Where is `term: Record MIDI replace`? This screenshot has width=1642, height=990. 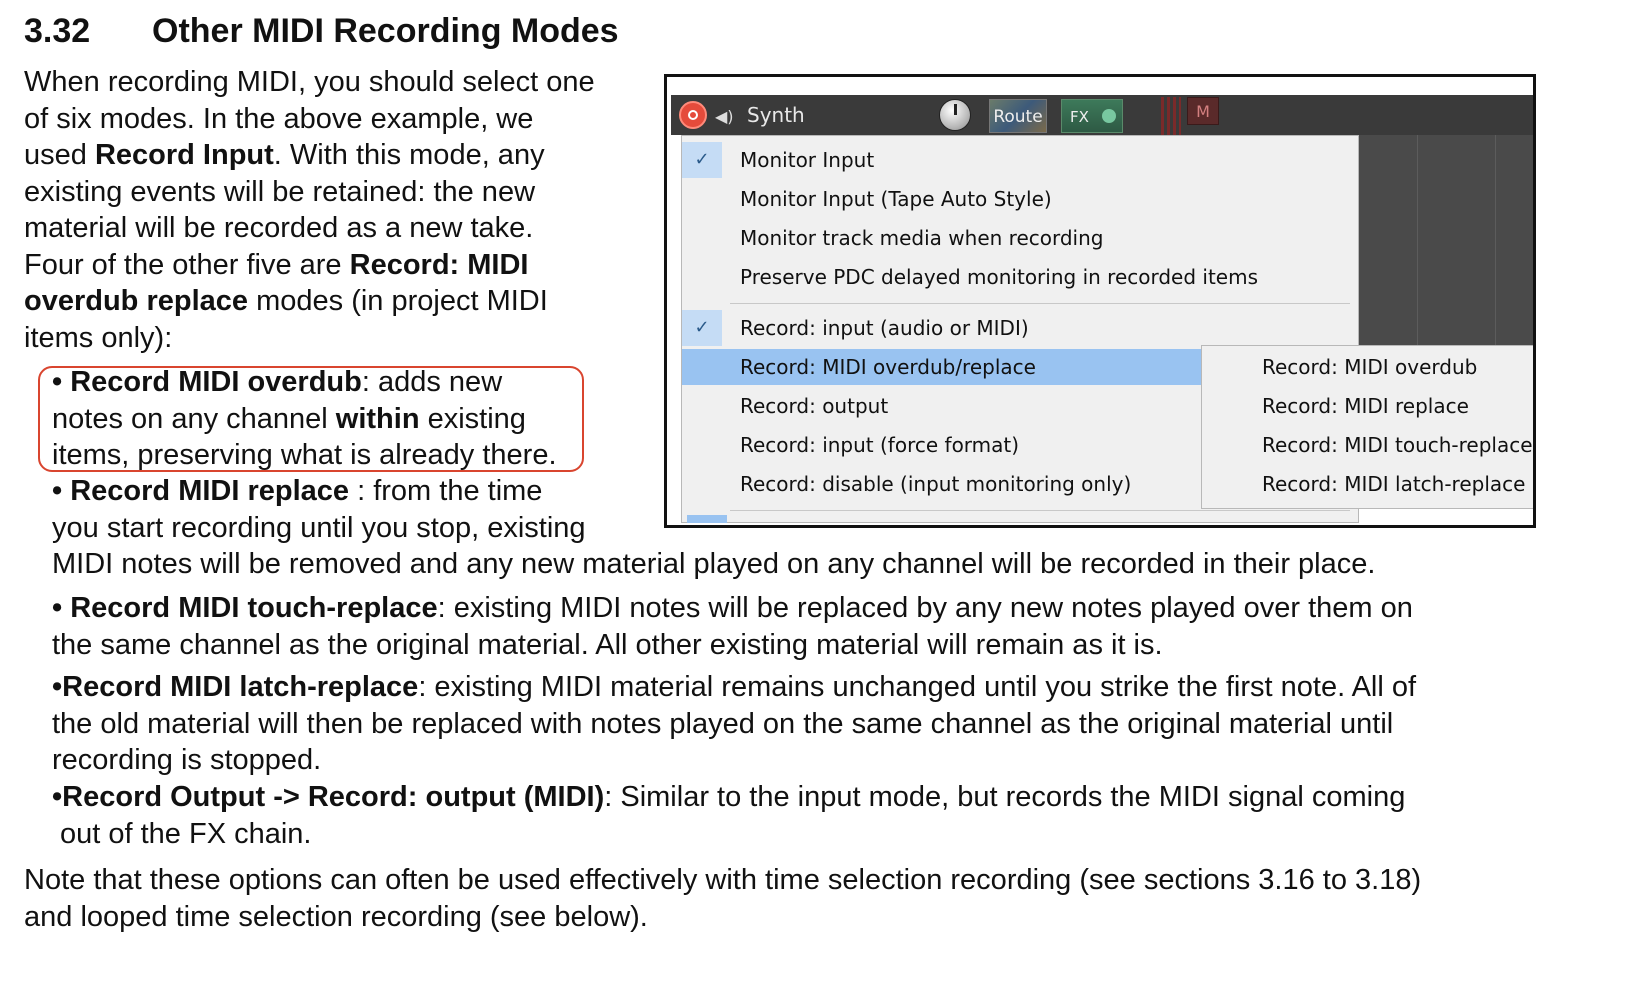 term: Record MIDI replace is located at coordinates (210, 491).